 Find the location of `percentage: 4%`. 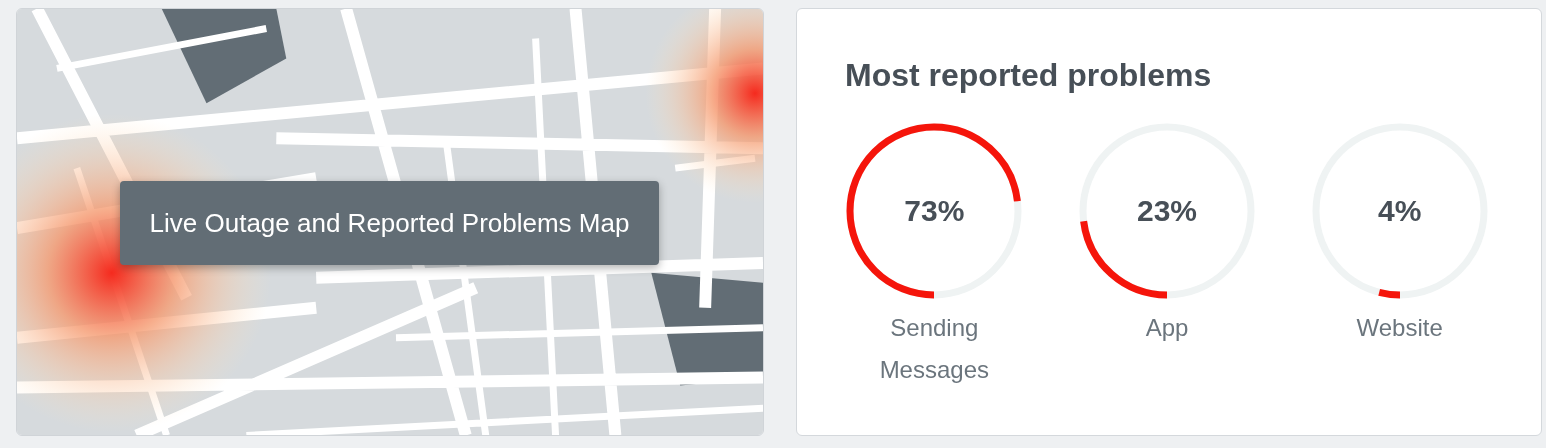

percentage: 4% is located at coordinates (1400, 211).